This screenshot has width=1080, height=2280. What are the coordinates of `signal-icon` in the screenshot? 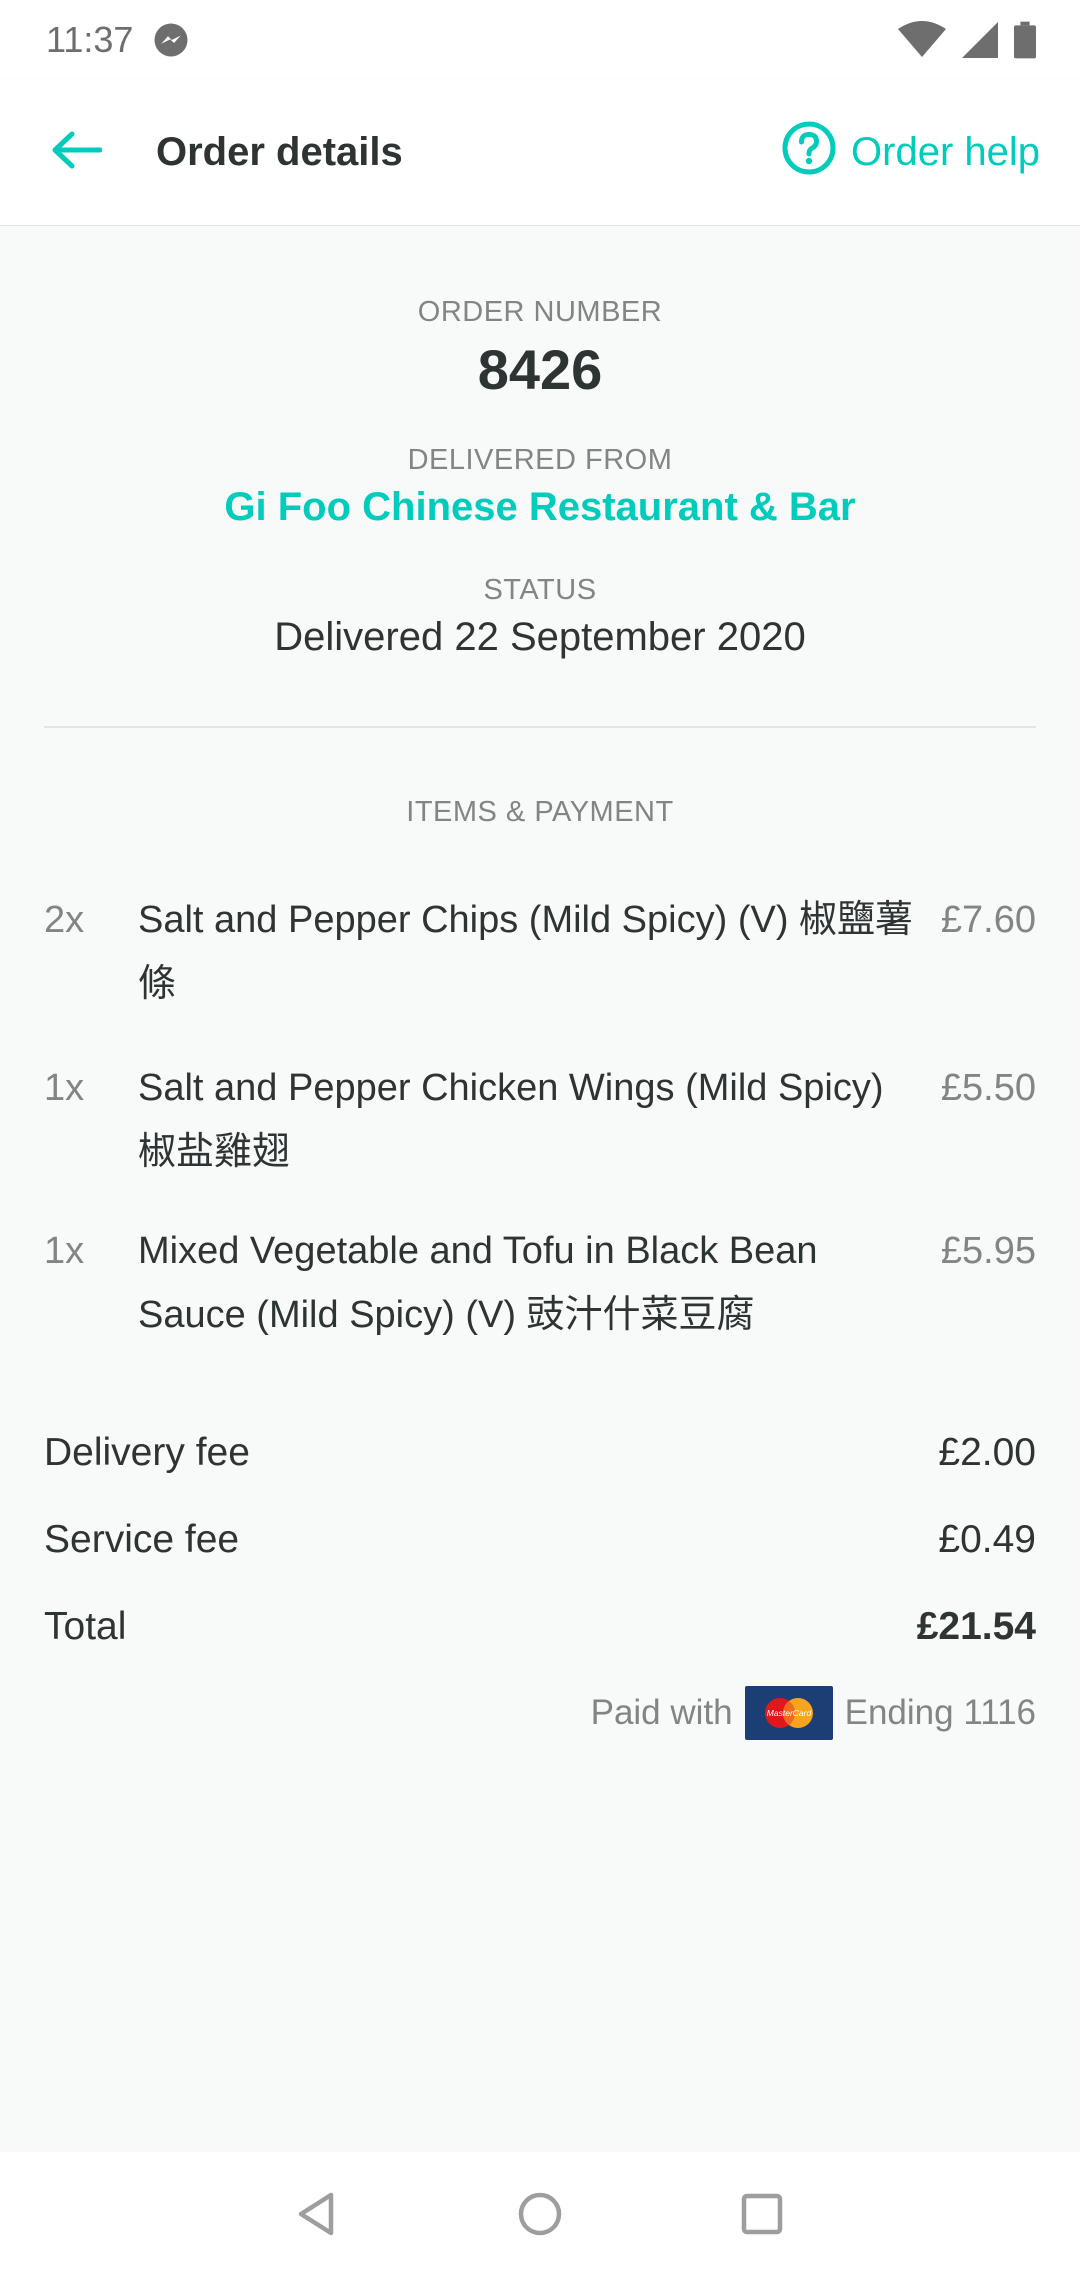 It's located at (980, 40).